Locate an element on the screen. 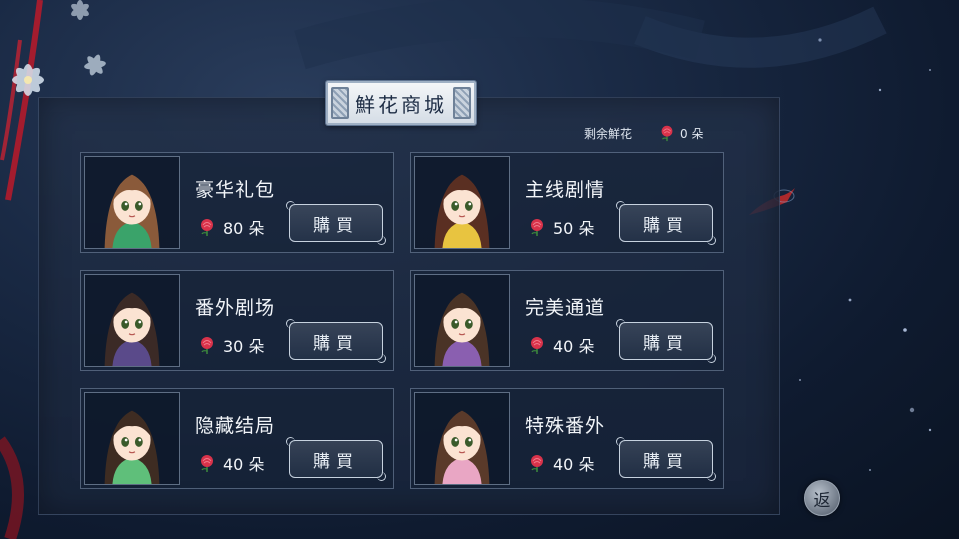 The height and width of the screenshot is (539, 959). item-price: 30 朵 is located at coordinates (230, 345).